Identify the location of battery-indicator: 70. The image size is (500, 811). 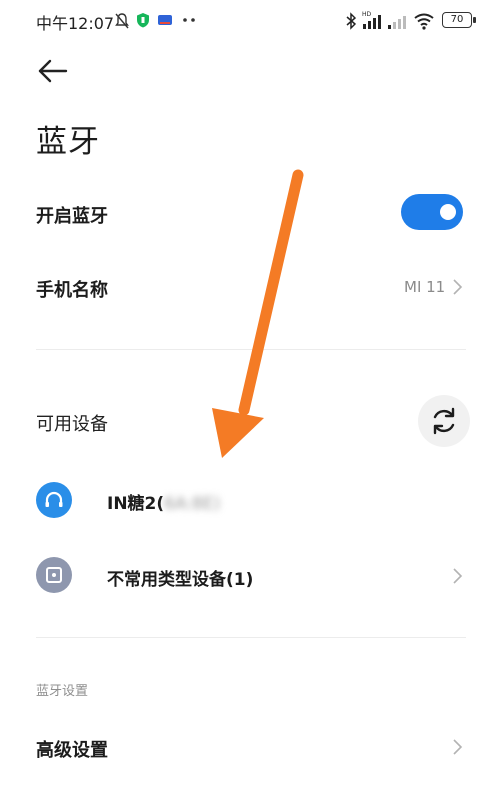
(459, 20).